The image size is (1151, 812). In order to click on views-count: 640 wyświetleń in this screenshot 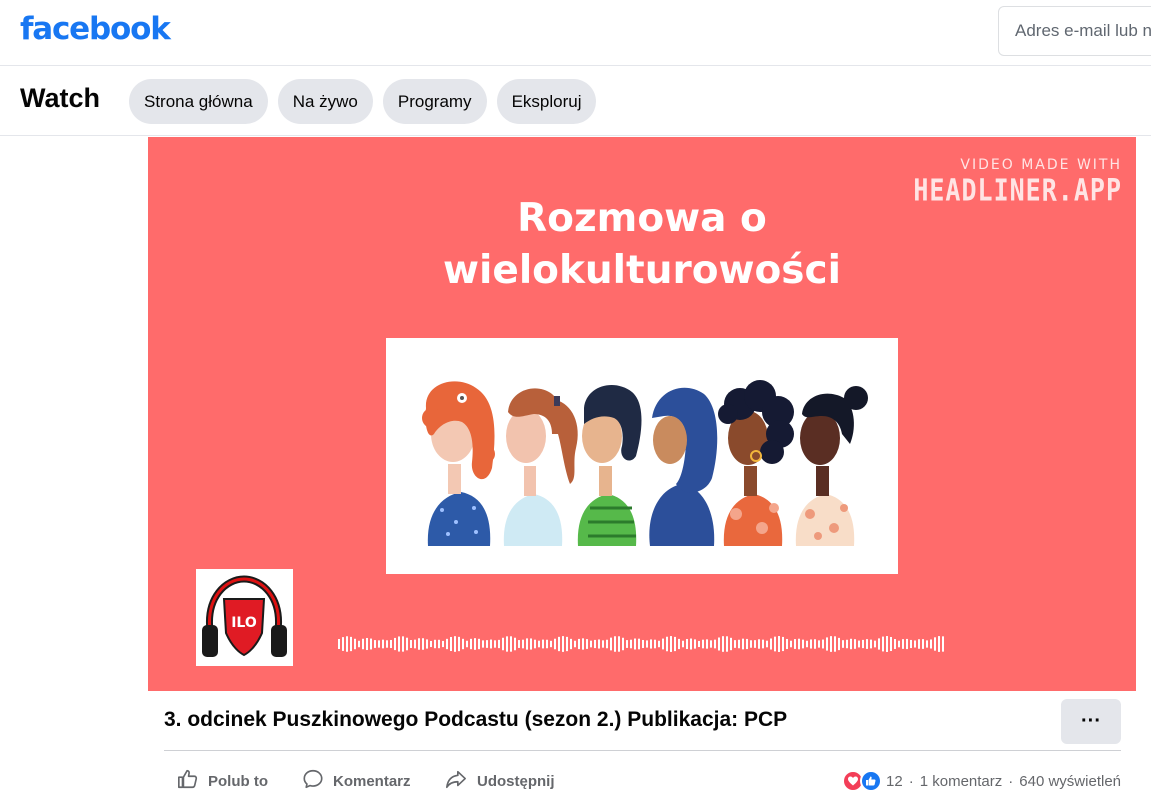, I will do `click(1070, 781)`.